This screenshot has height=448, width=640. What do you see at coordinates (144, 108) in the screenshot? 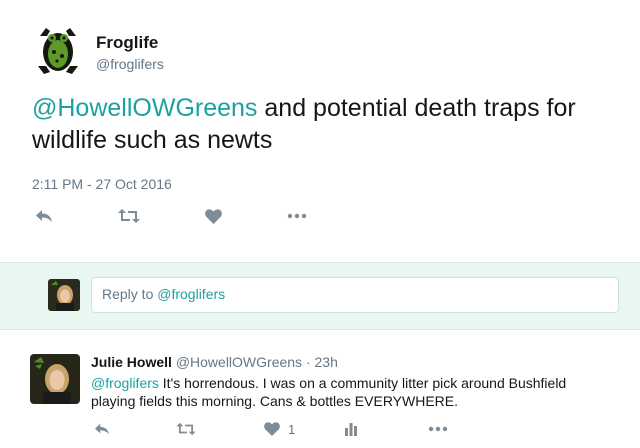
I see `tweet-mention-link: @HowellOWGreens` at bounding box center [144, 108].